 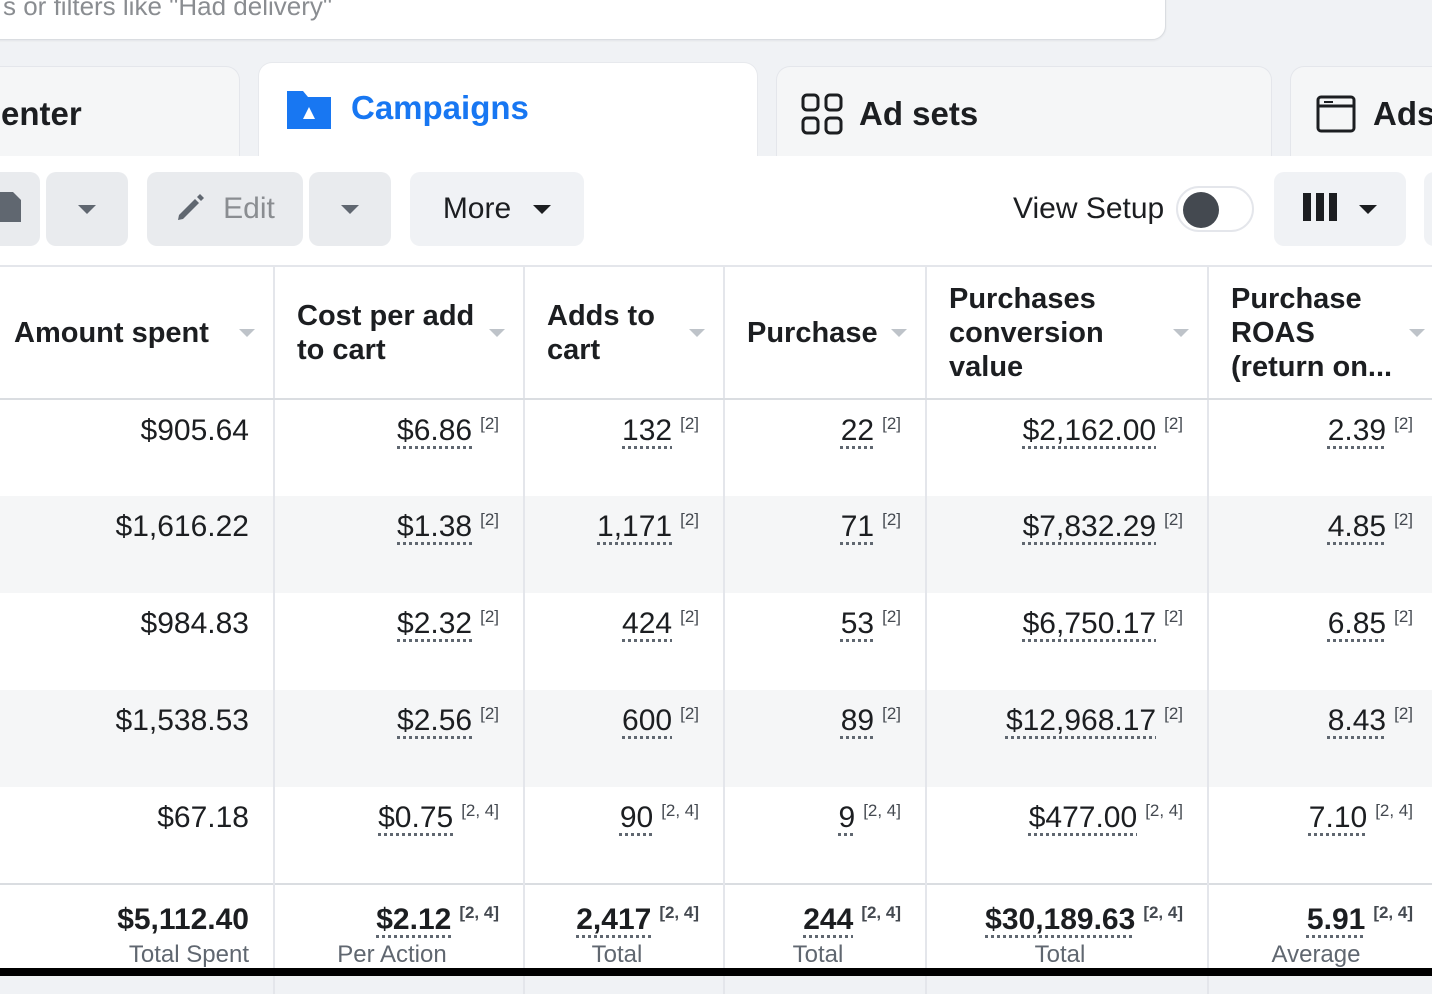 I want to click on toggle-knob, so click(x=1201, y=210).